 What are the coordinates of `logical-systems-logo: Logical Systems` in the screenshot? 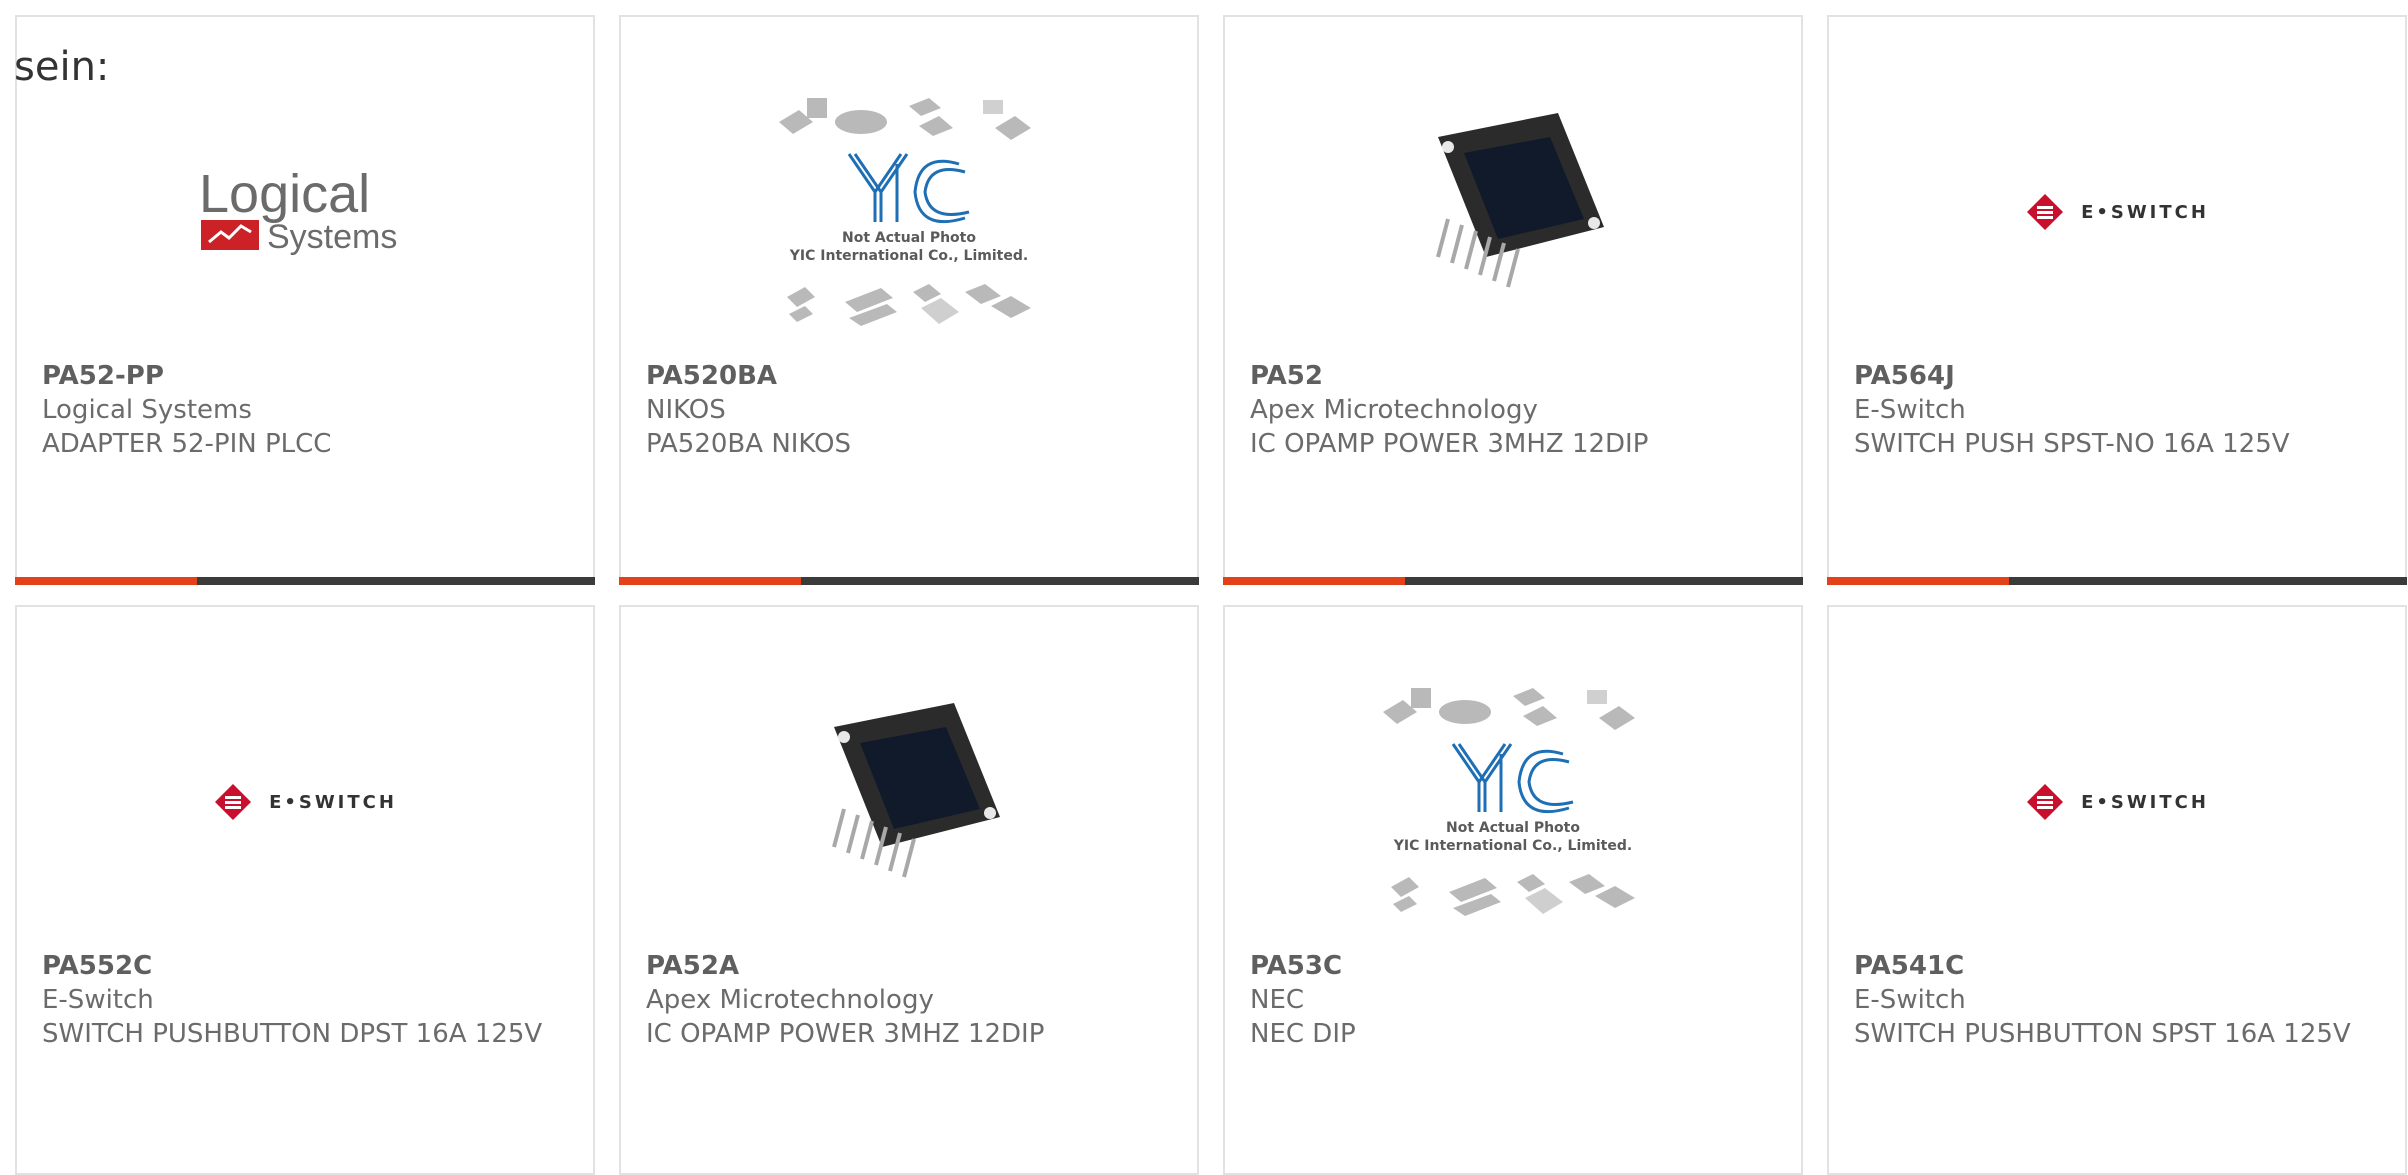 It's located at (305, 212).